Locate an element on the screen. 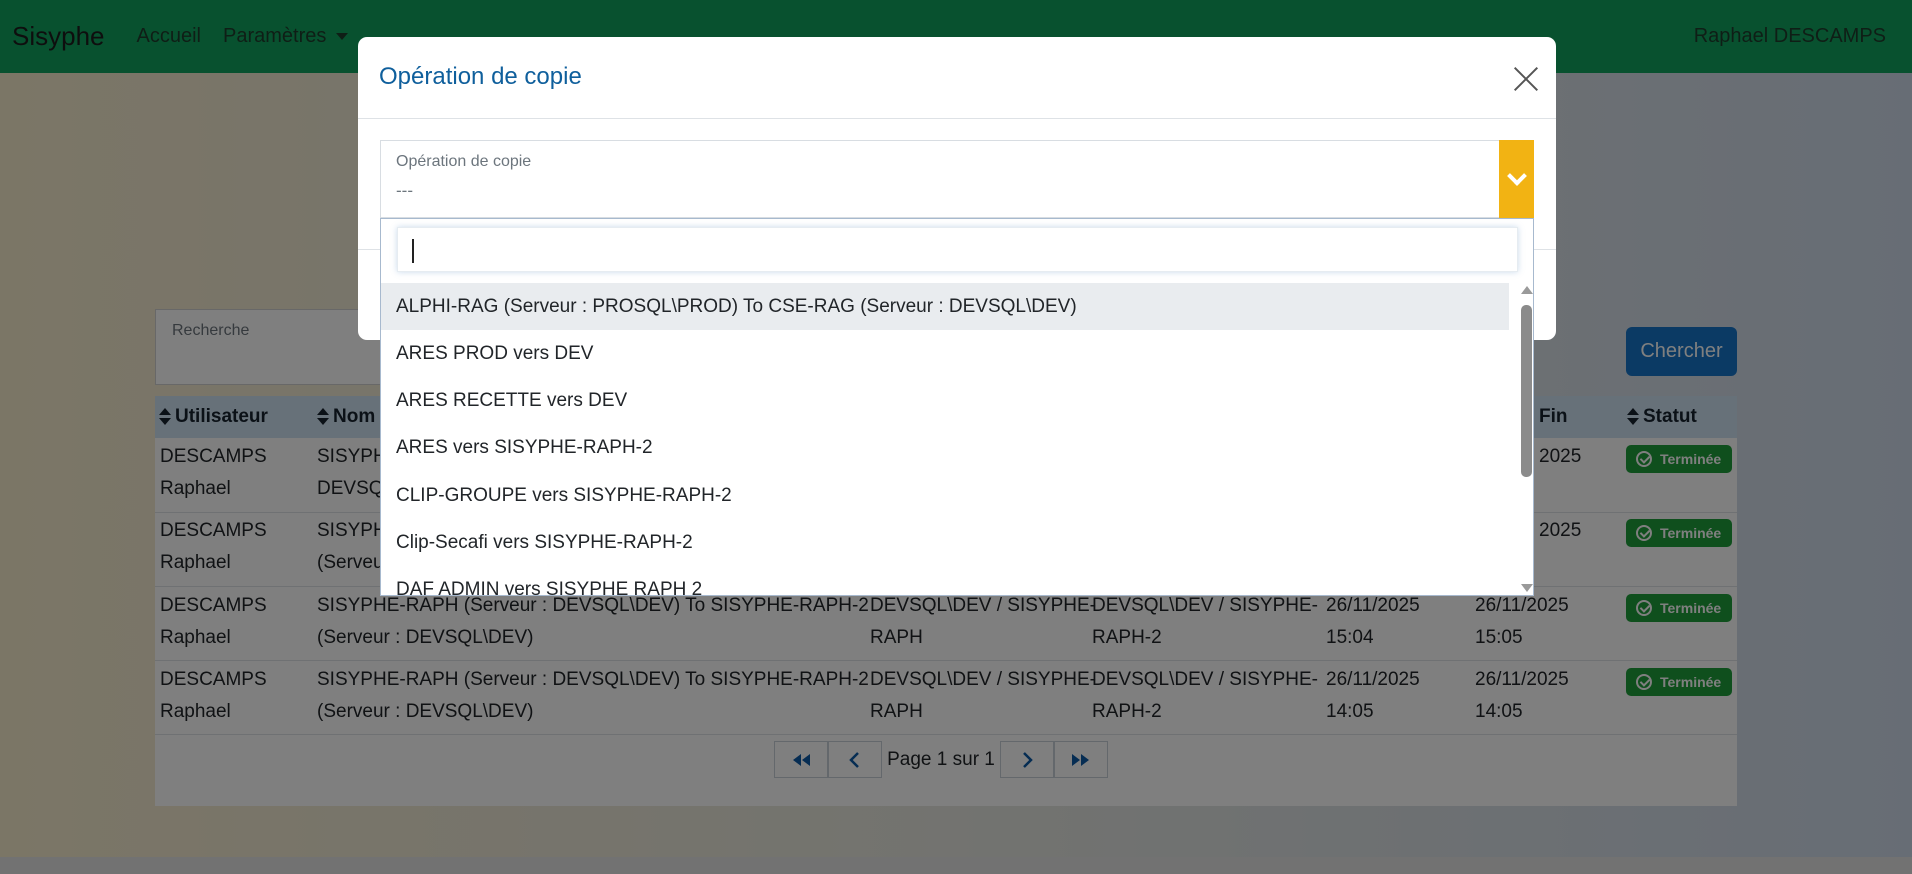 This screenshot has width=1912, height=874. dropdown-option: ARES PROD vers DEV is located at coordinates (945, 353).